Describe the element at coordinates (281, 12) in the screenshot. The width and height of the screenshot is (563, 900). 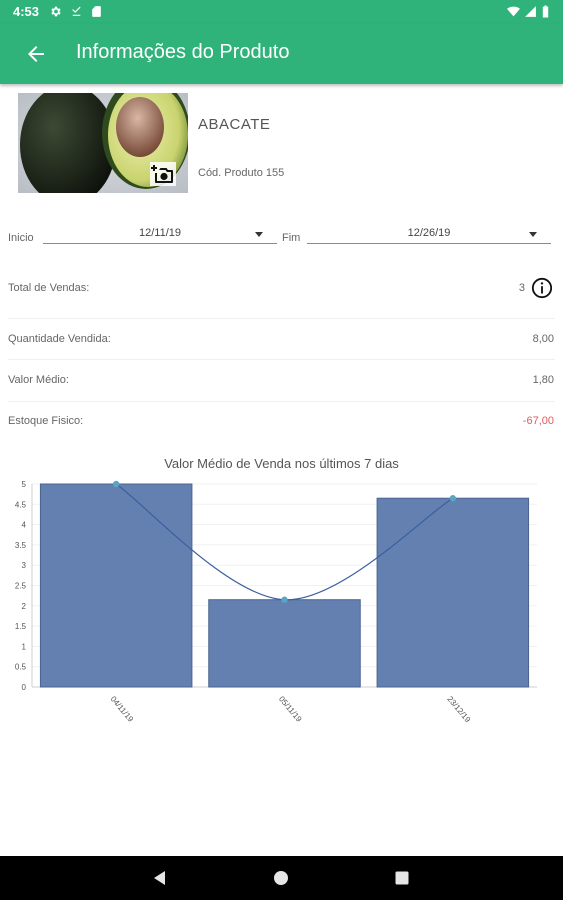
I see `status-bar: 4:53` at that location.